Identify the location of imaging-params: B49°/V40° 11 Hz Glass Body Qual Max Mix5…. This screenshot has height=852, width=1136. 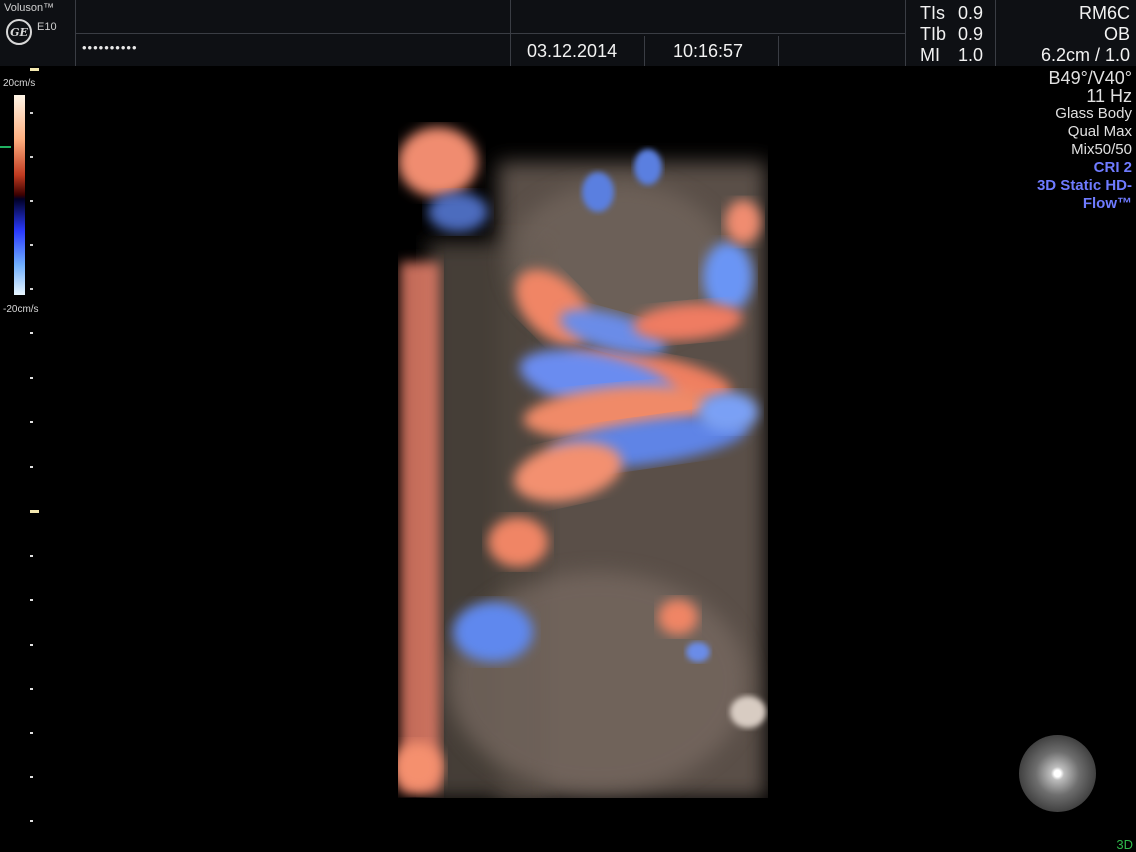
(1084, 141).